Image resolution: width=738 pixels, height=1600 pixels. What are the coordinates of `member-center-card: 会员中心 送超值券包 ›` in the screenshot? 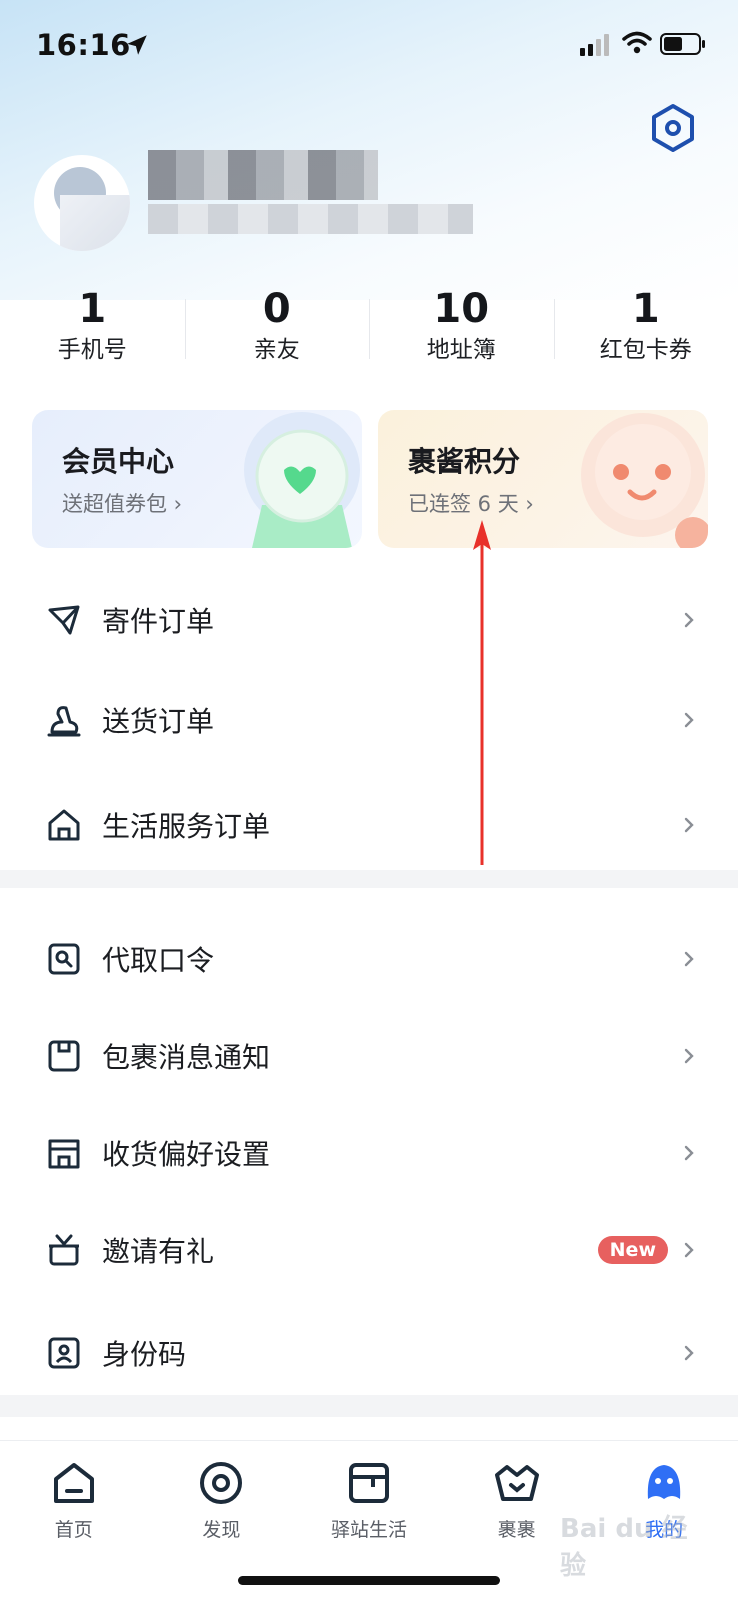 It's located at (197, 479).